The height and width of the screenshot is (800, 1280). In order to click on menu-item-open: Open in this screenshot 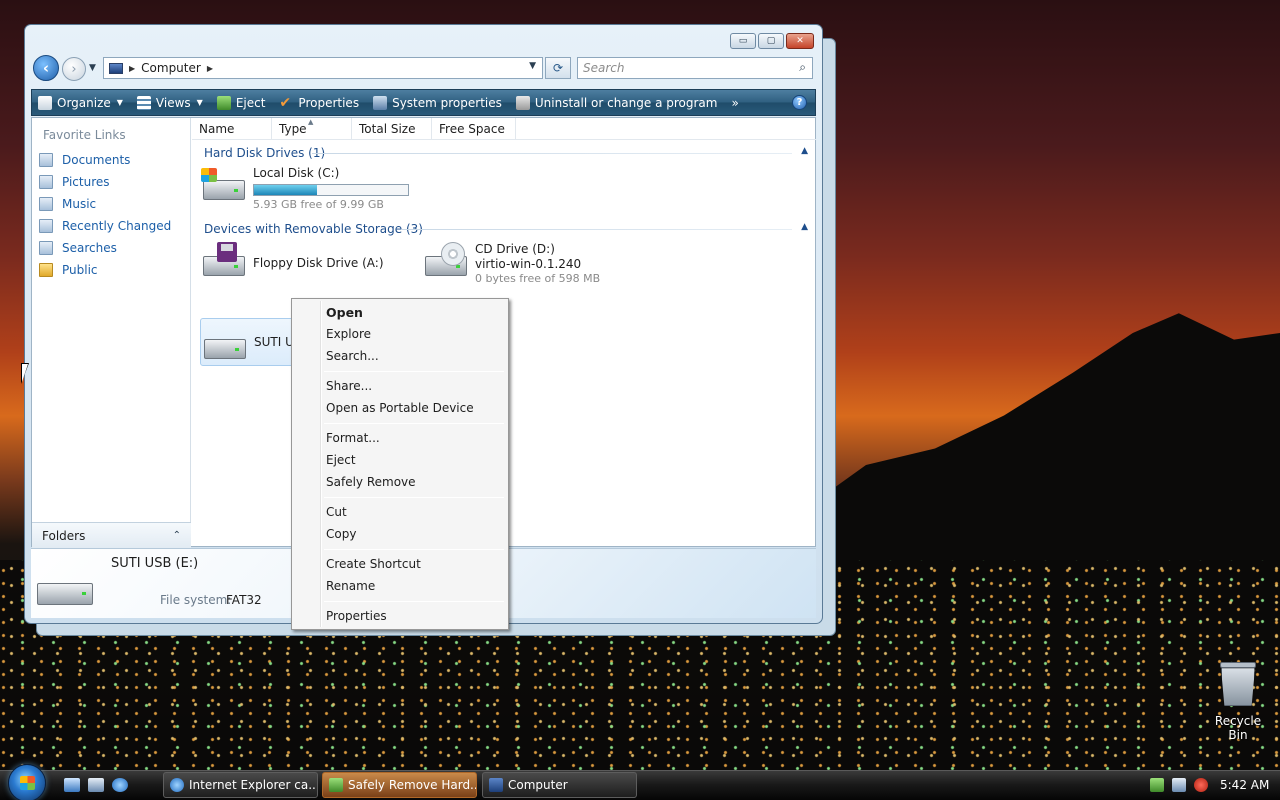, I will do `click(344, 312)`.